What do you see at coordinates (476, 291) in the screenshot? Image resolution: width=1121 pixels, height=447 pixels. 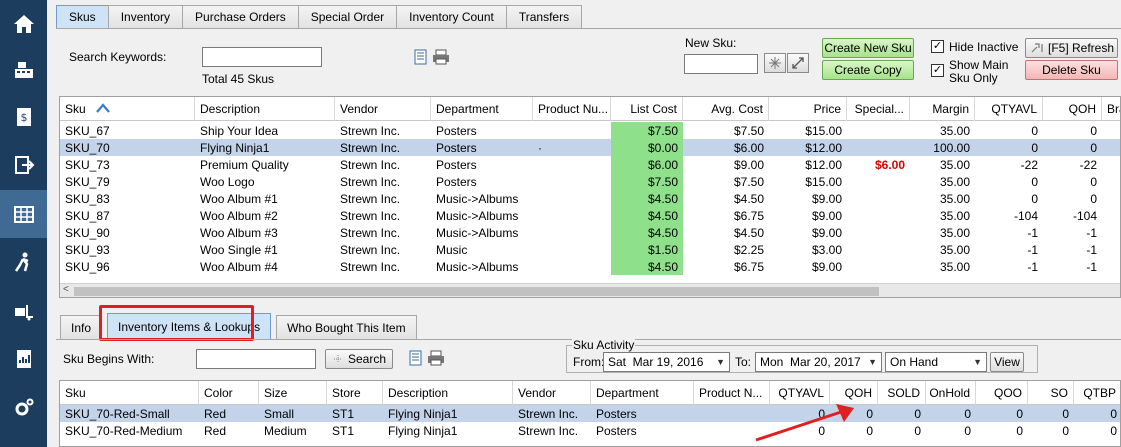 I see `sku-grid-hscroll-thumb` at bounding box center [476, 291].